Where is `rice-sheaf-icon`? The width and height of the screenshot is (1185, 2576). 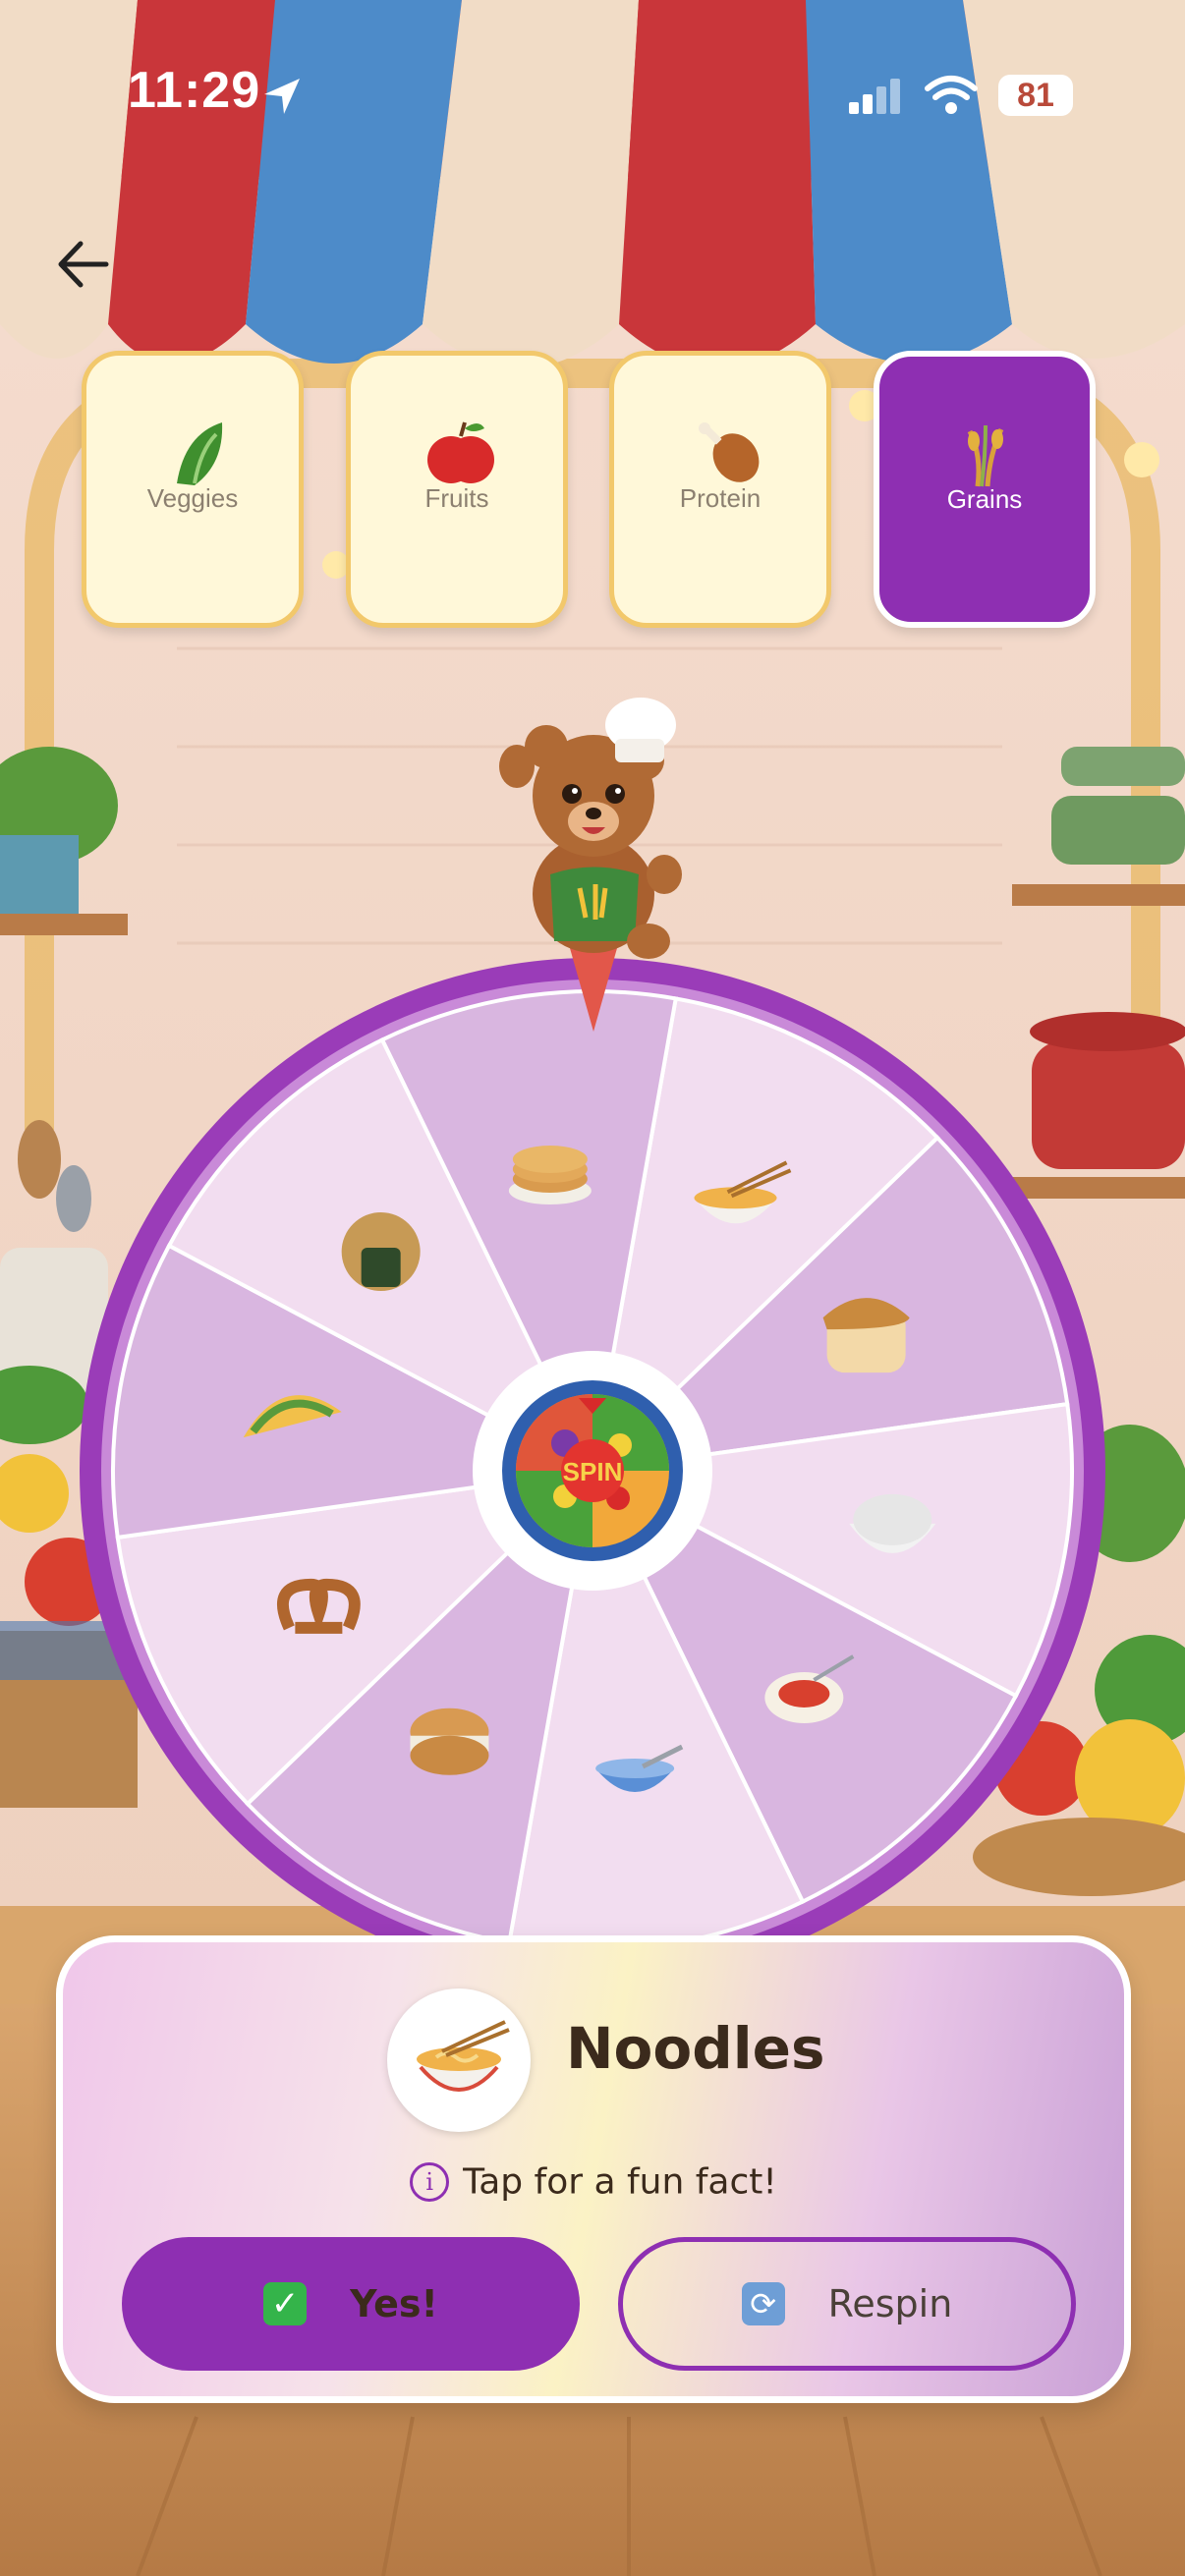 rice-sheaf-icon is located at coordinates (986, 455).